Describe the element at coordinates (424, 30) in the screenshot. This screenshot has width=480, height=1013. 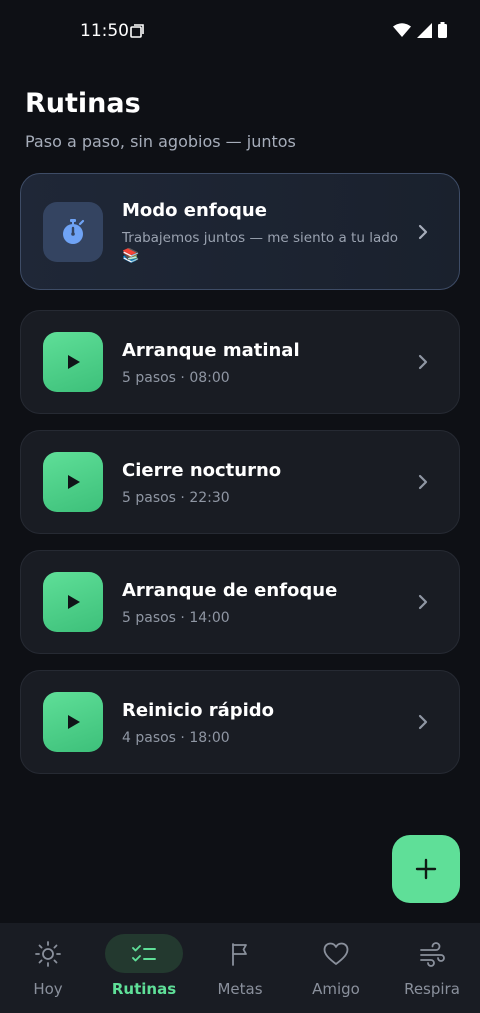
I see `signal-icon` at that location.